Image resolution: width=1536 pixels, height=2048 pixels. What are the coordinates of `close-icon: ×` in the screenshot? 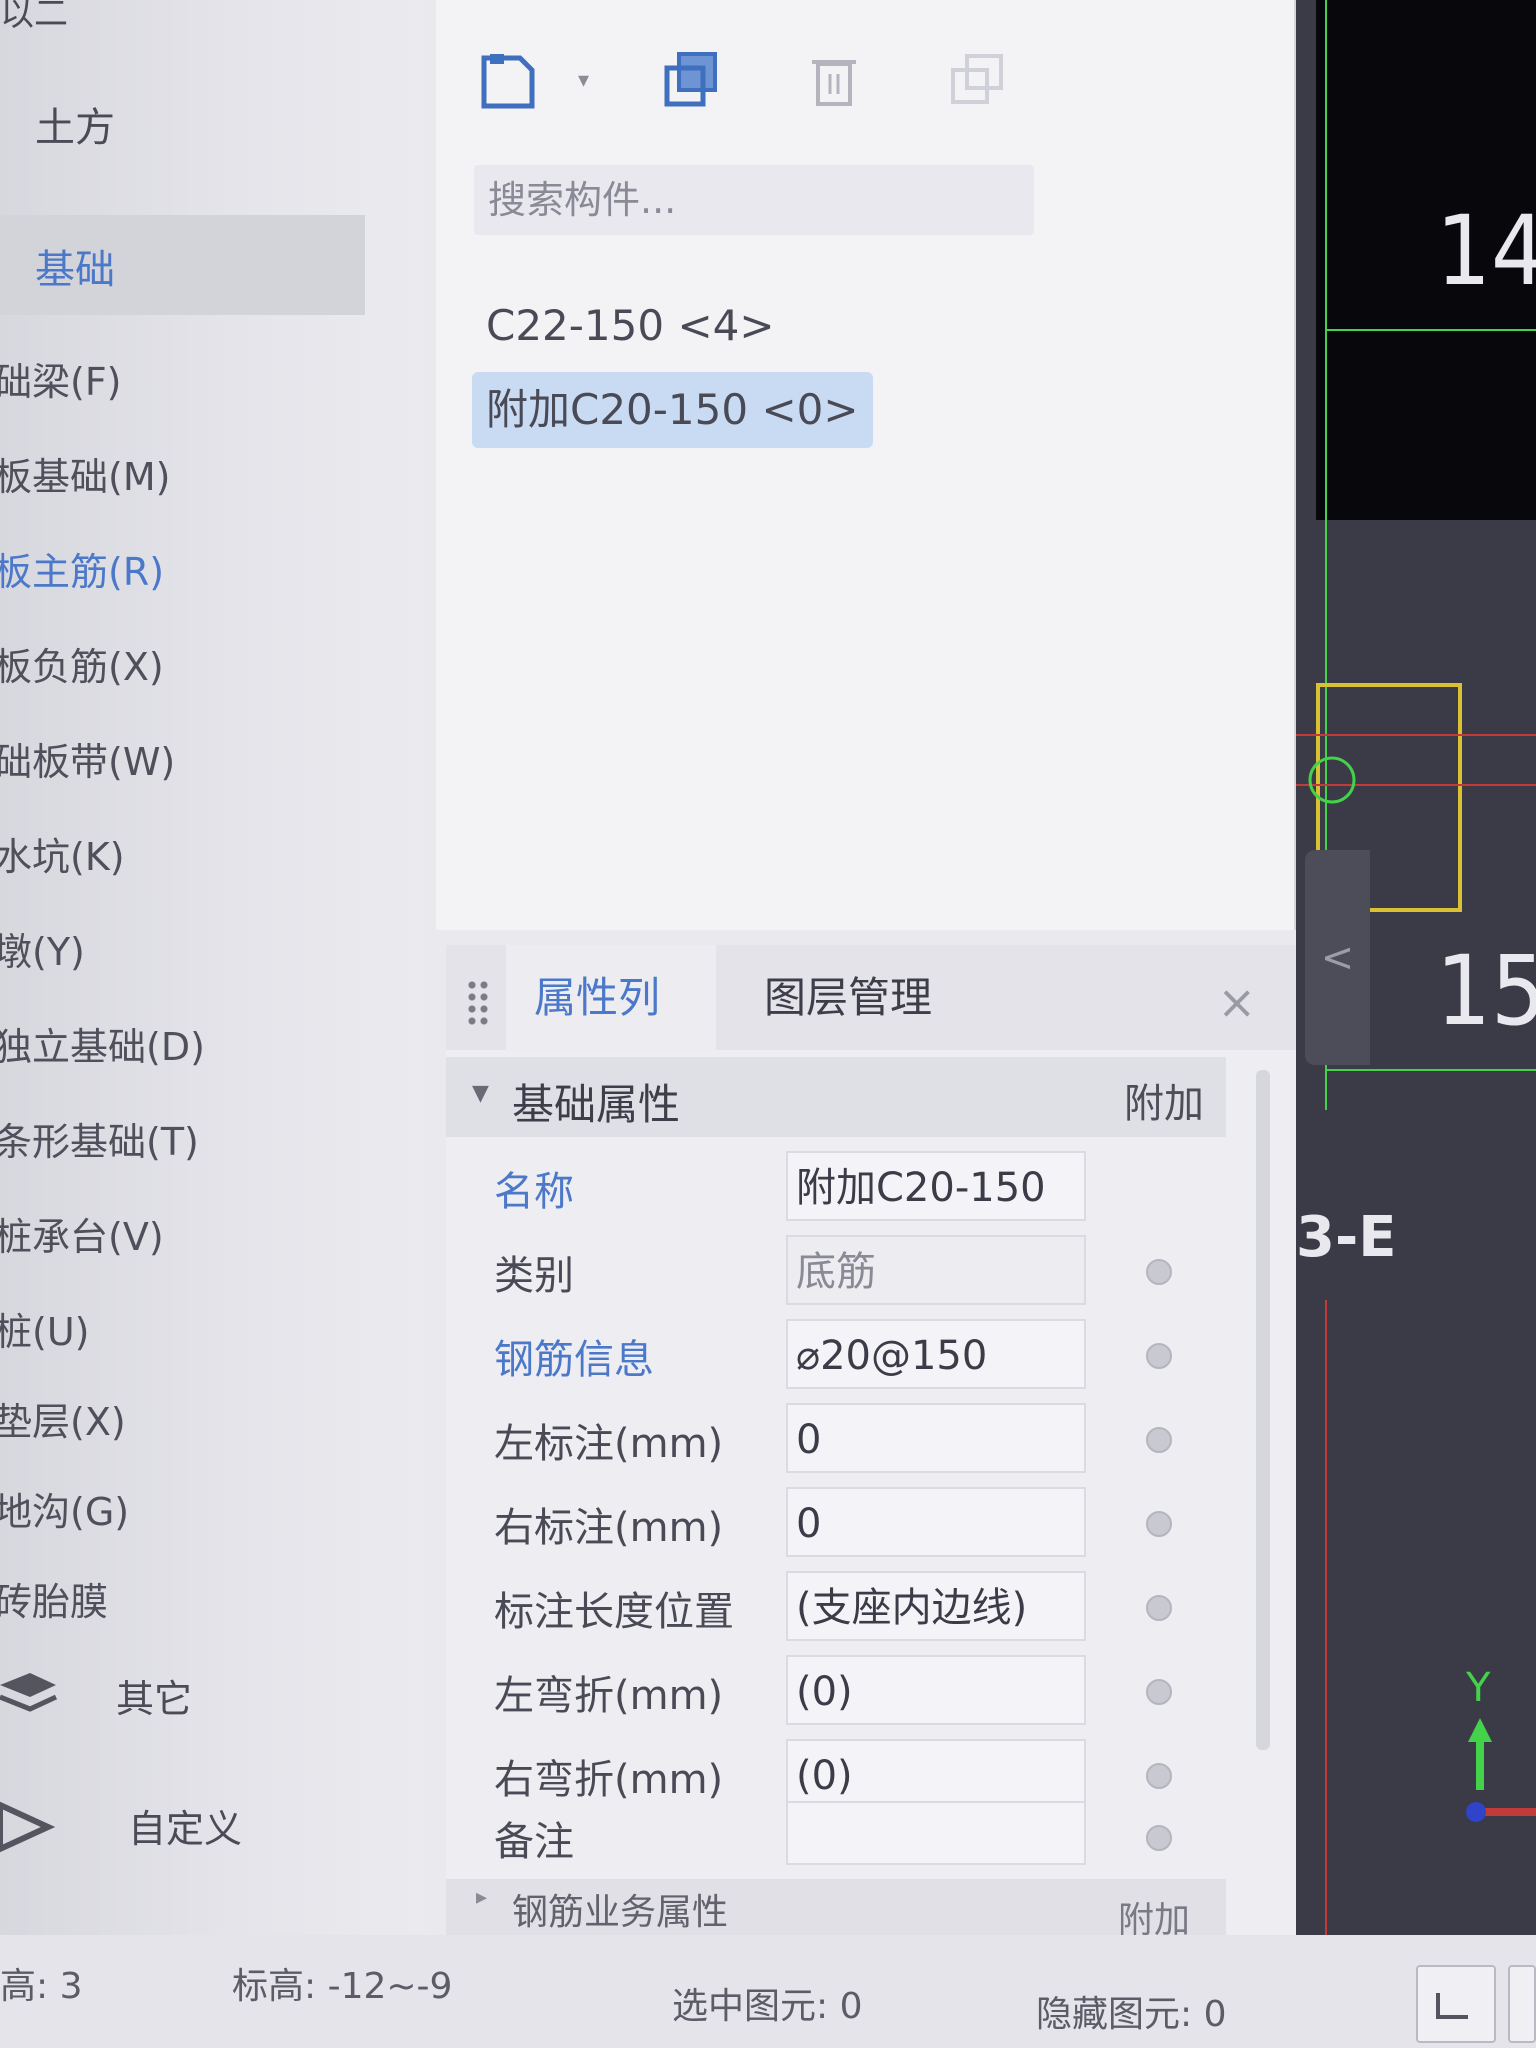 It's located at (1236, 1002).